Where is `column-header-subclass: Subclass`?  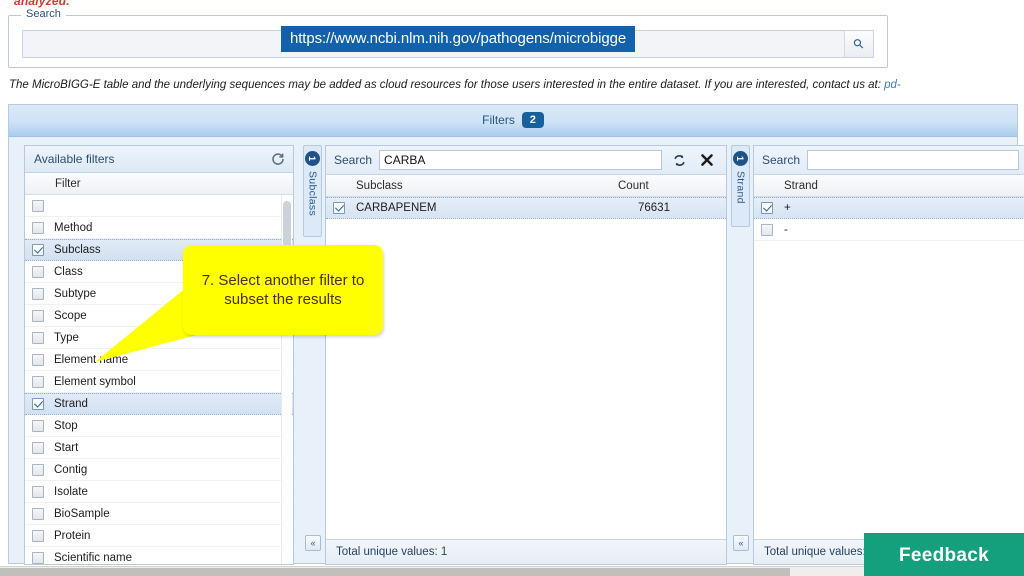 column-header-subclass: Subclass is located at coordinates (379, 185).